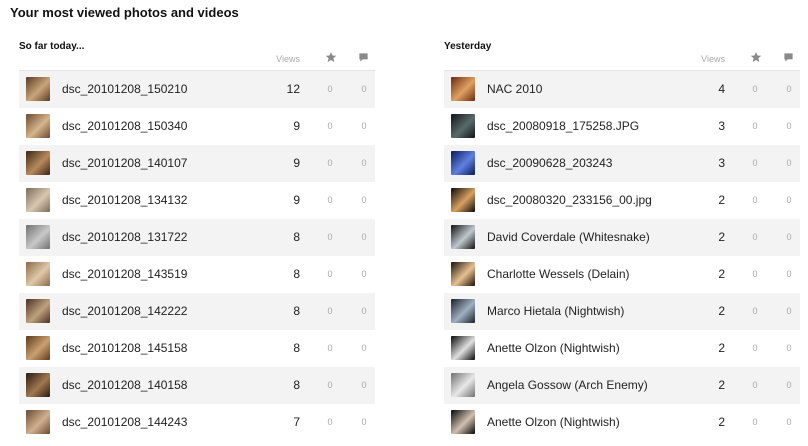 The height and width of the screenshot is (446, 808). I want to click on photo-title-link: dsc_20101208_131722, so click(124, 237).